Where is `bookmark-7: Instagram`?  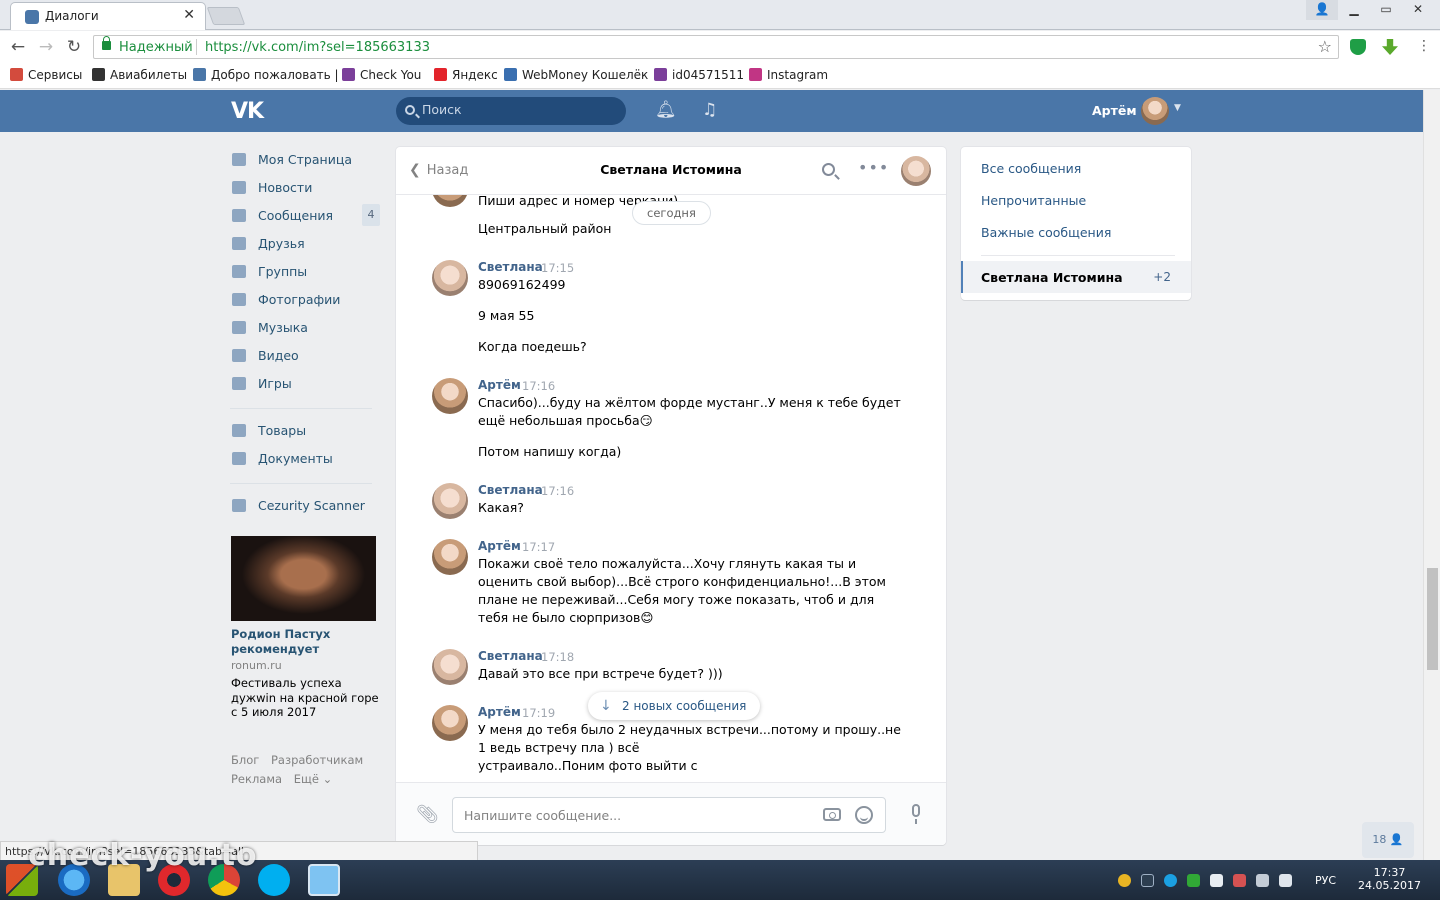
bookmark-7: Instagram is located at coordinates (788, 75).